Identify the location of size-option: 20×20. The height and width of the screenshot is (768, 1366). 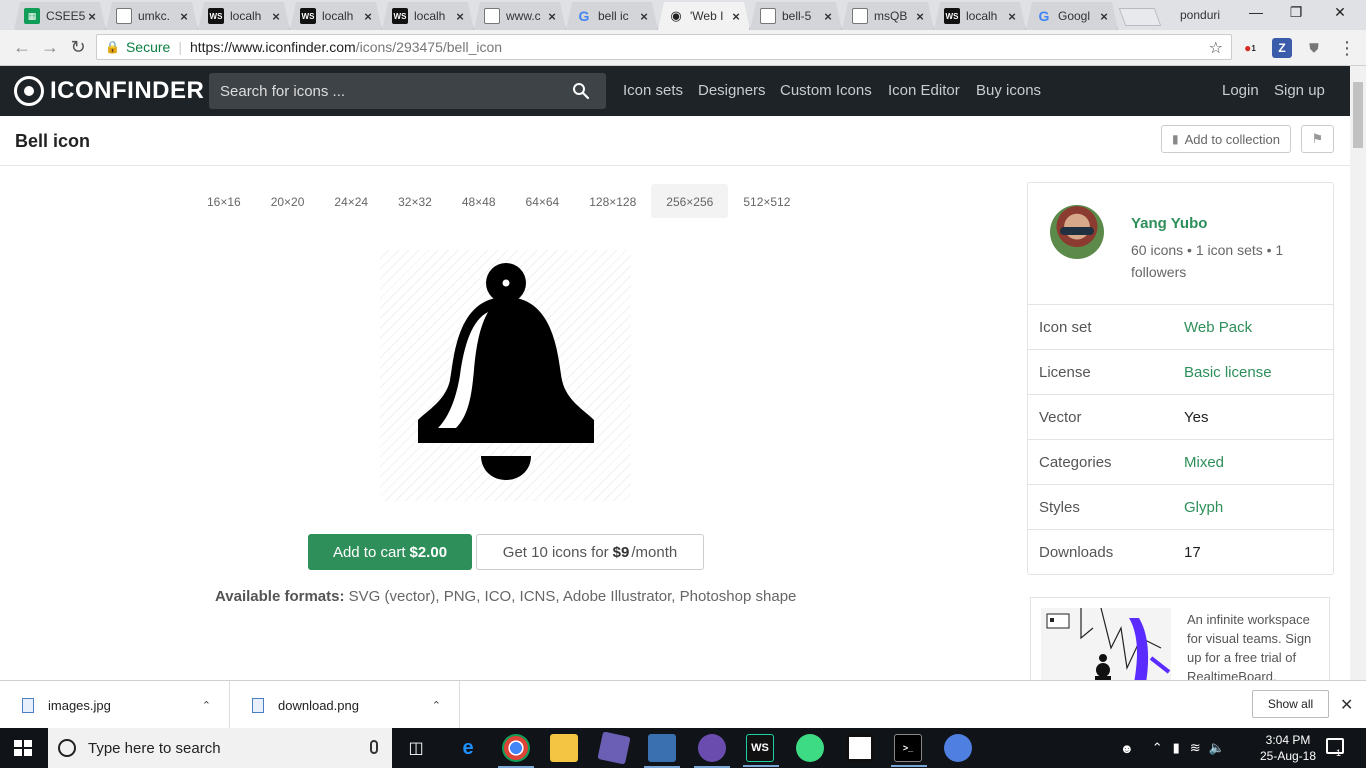
(288, 201).